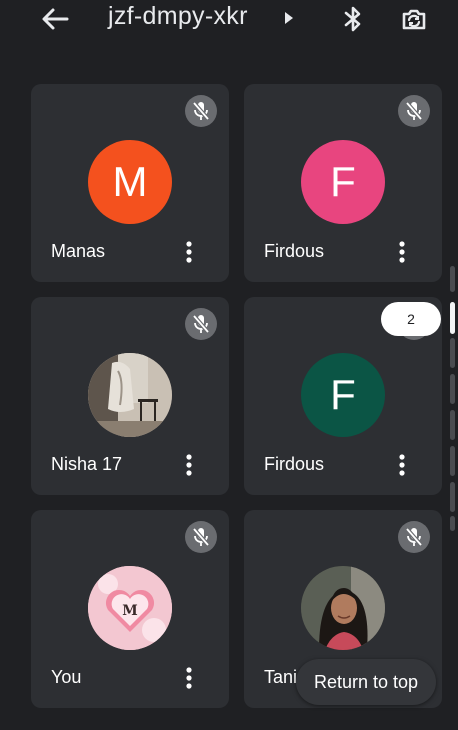 The height and width of the screenshot is (730, 458). Describe the element at coordinates (411, 319) in the screenshot. I see `page-indicator-bubble: 2` at that location.